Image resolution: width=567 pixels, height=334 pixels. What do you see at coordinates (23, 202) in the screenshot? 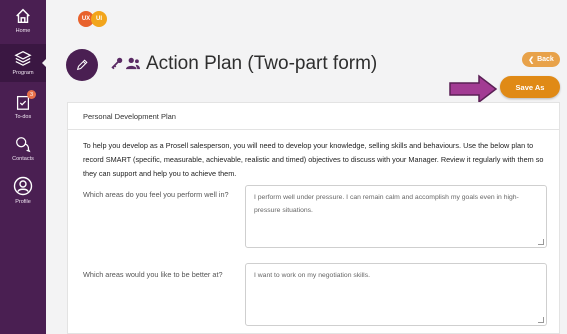
I see `sidebar-item-label: Profile` at bounding box center [23, 202].